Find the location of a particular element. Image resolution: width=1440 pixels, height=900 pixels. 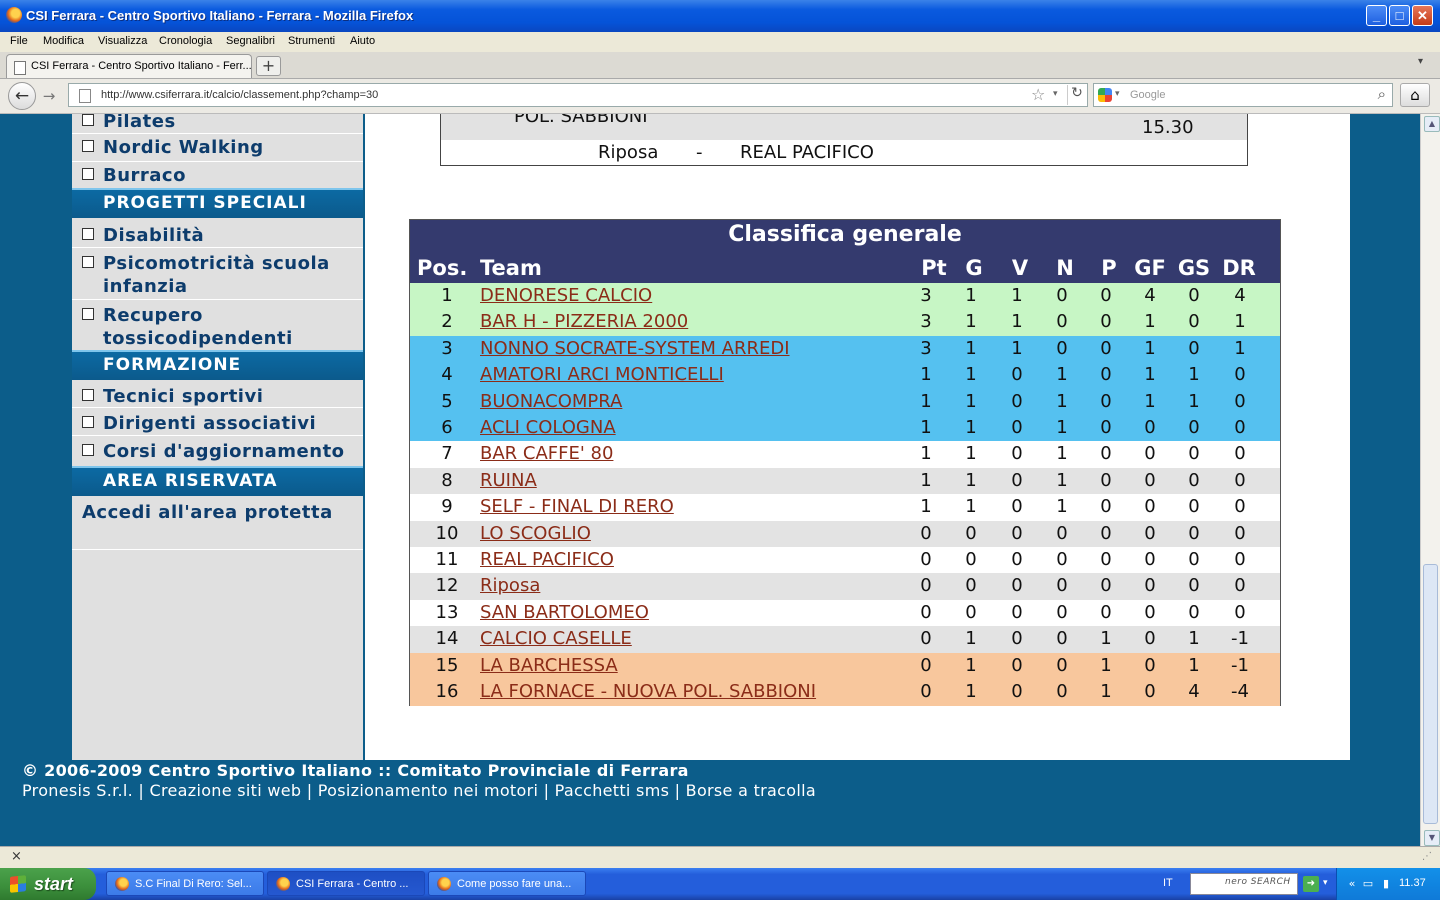

menu-modifica: Modifica is located at coordinates (63, 41).